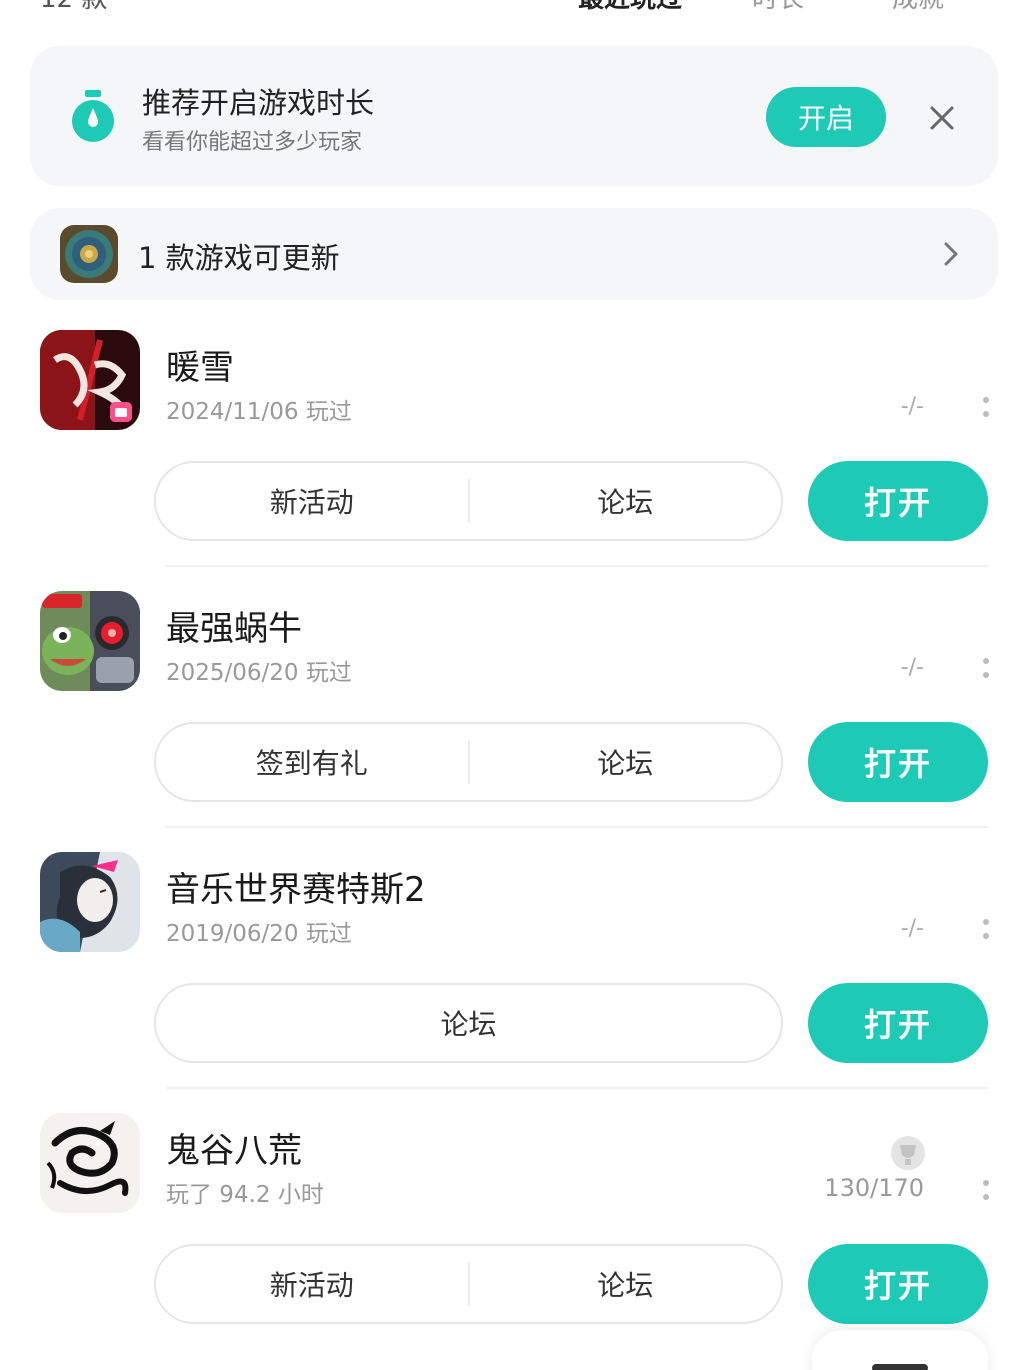  Describe the element at coordinates (258, 103) in the screenshot. I see `recommend-title: 推荐开启游戏时长` at that location.